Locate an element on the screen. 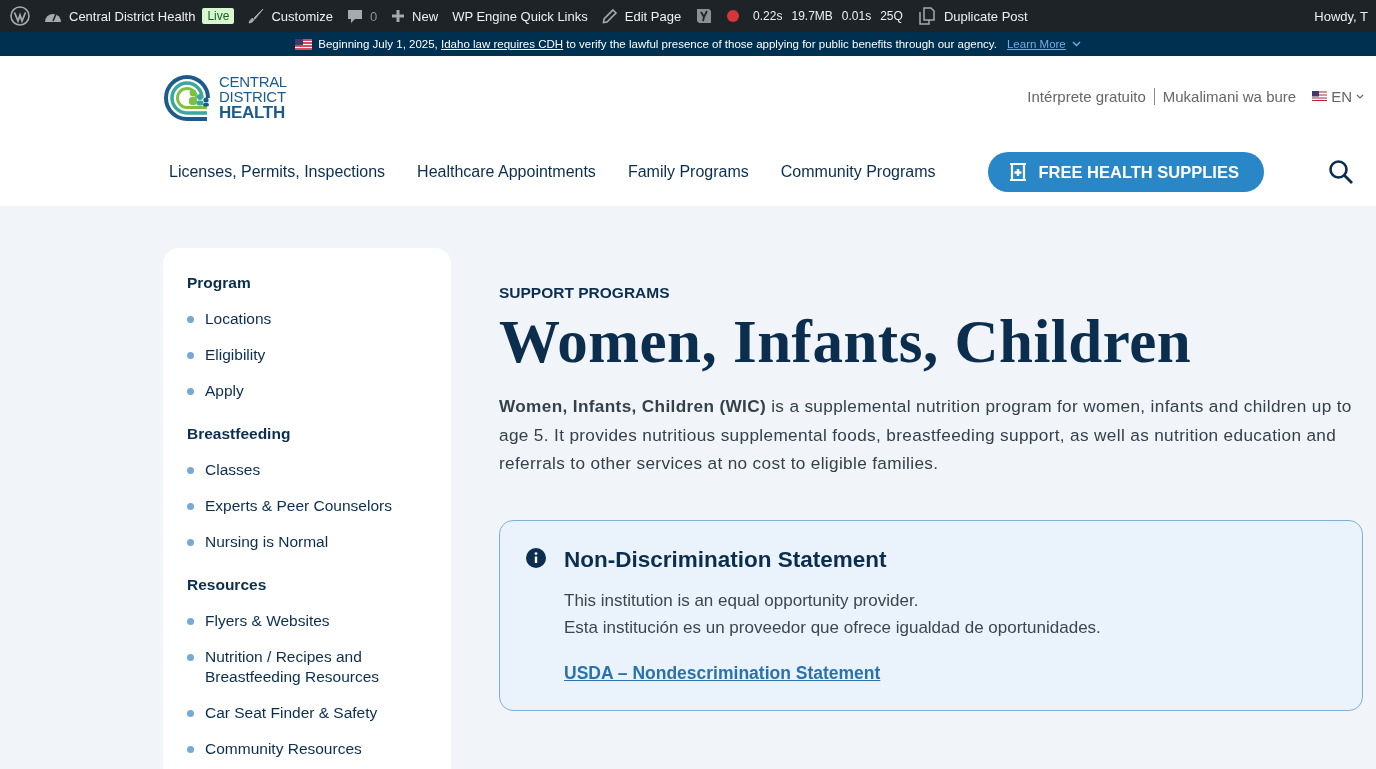 The width and height of the screenshot is (1376, 769). info-icon is located at coordinates (536, 557).